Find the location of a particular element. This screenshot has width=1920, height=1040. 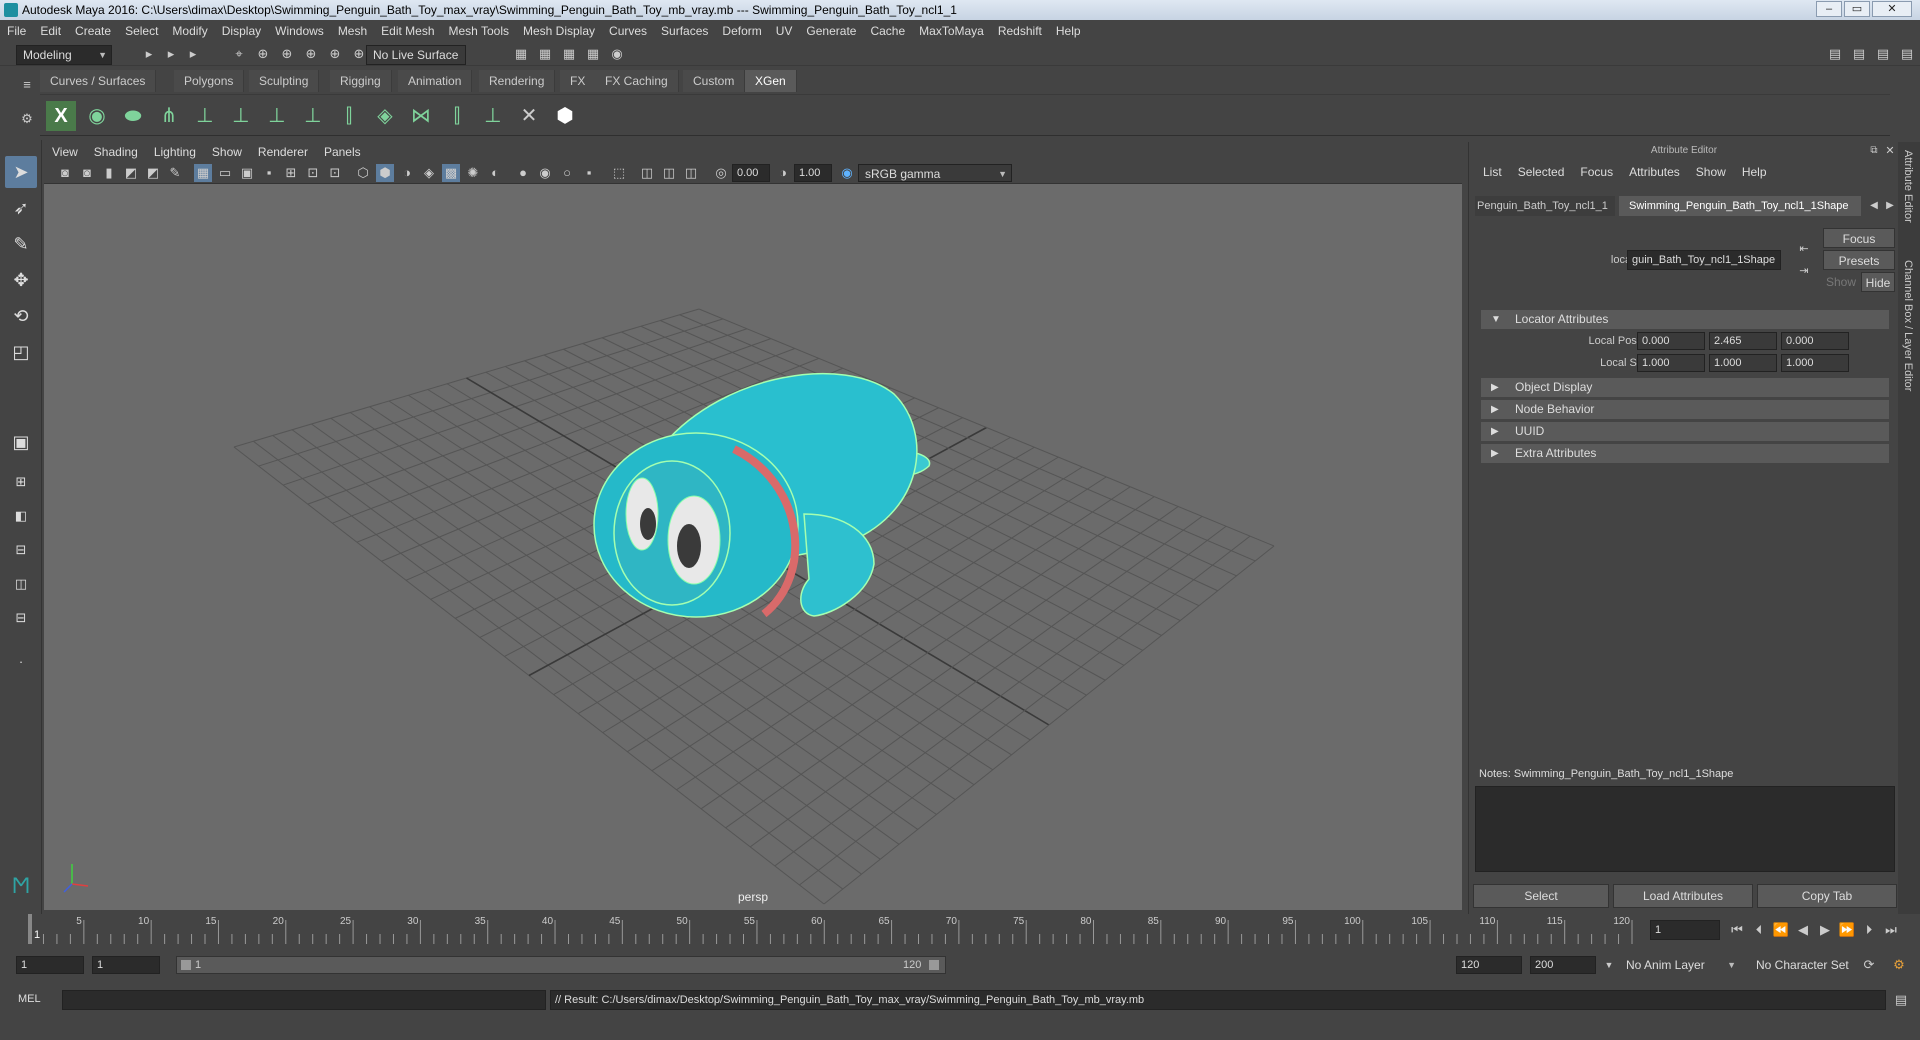

step-forward-frame-icon: ⏵ is located at coordinates (1869, 930).